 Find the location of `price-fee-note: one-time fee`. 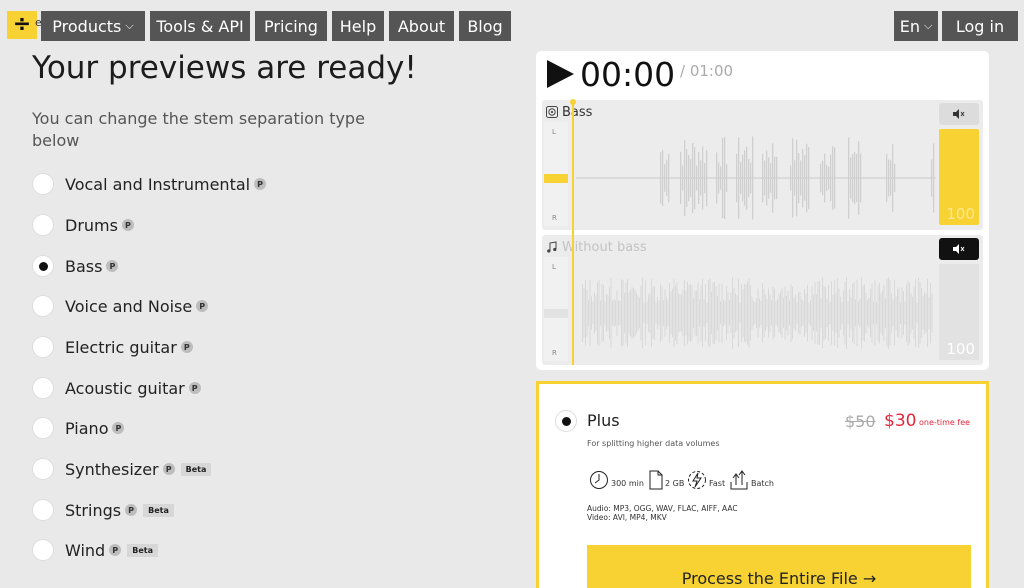

price-fee-note: one-time fee is located at coordinates (945, 422).